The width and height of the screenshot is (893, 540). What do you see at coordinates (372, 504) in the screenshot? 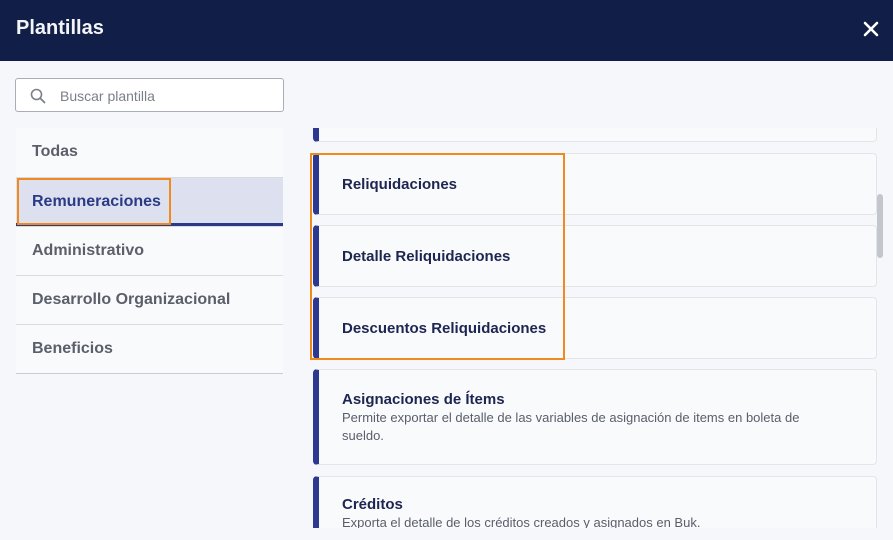
I see `template-title: Créditos` at bounding box center [372, 504].